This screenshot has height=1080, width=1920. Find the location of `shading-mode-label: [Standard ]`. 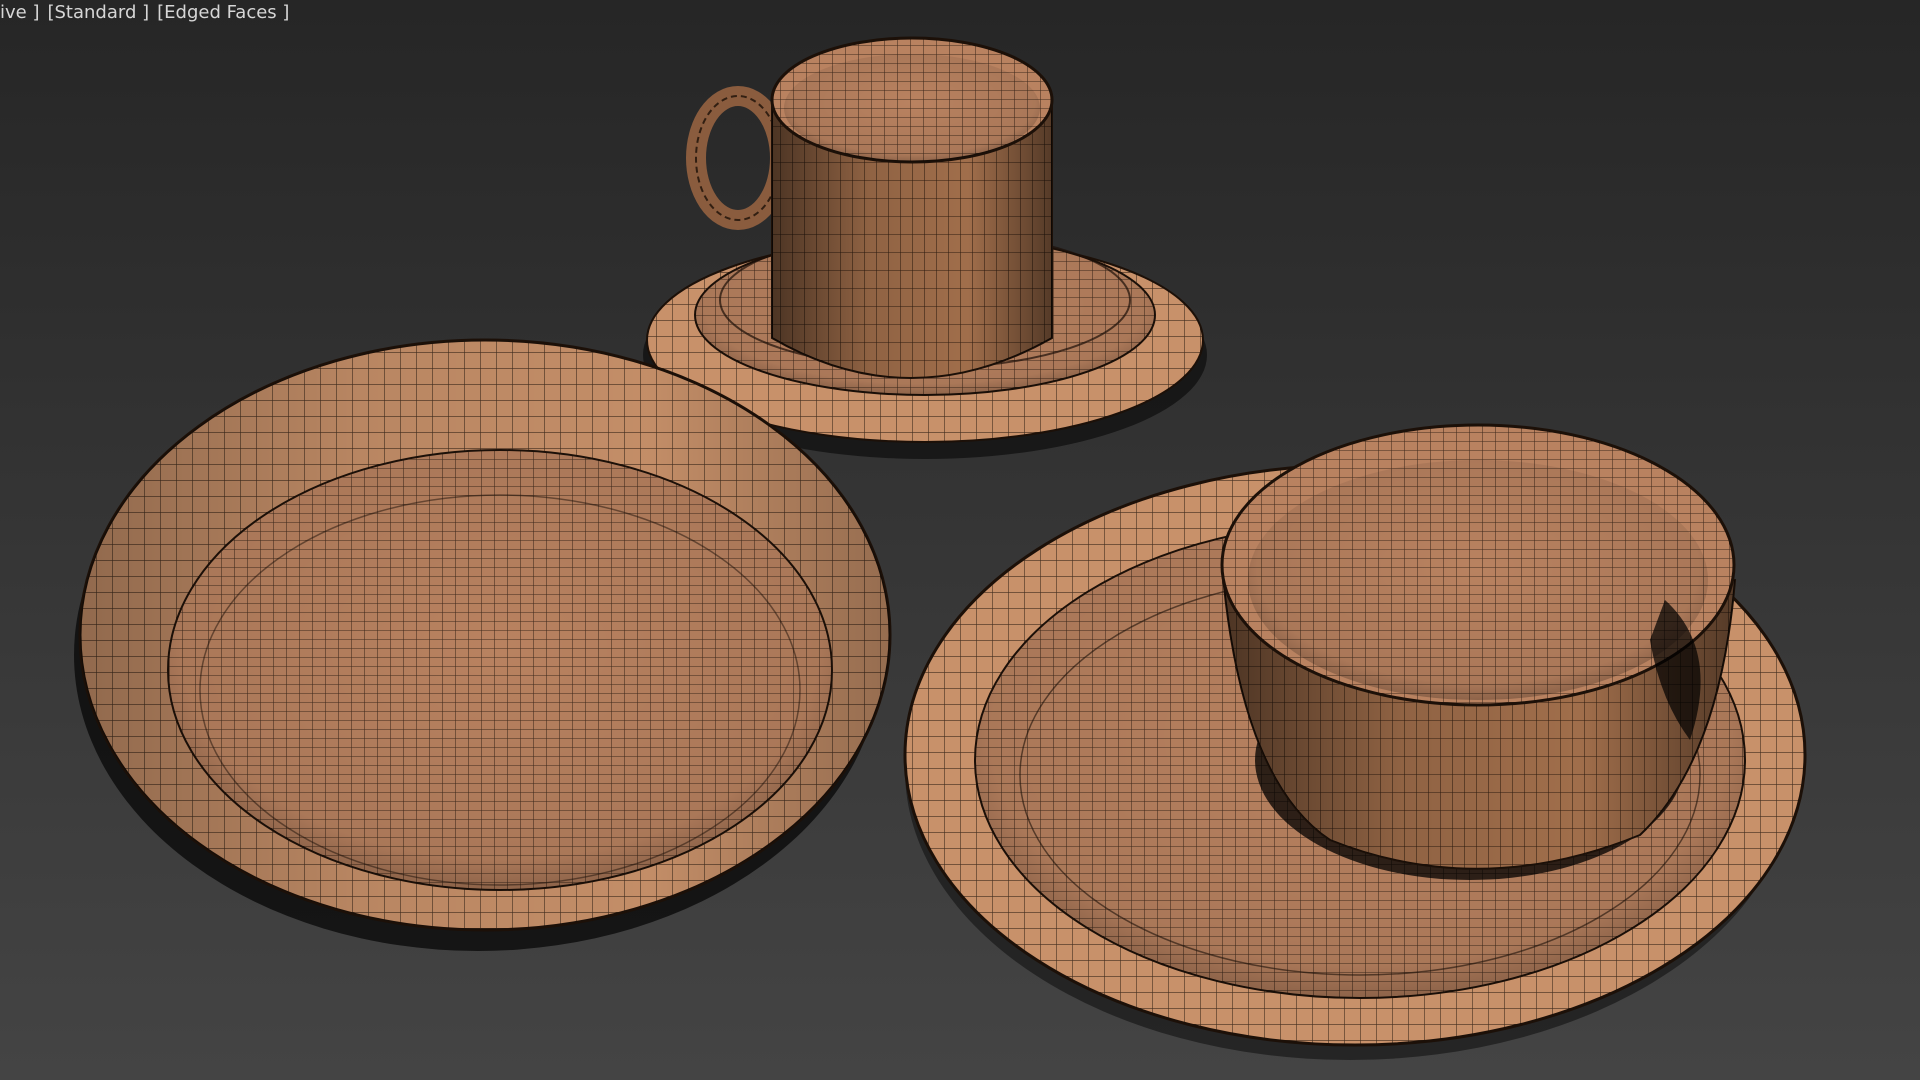

shading-mode-label: [Standard ] is located at coordinates (98, 14).